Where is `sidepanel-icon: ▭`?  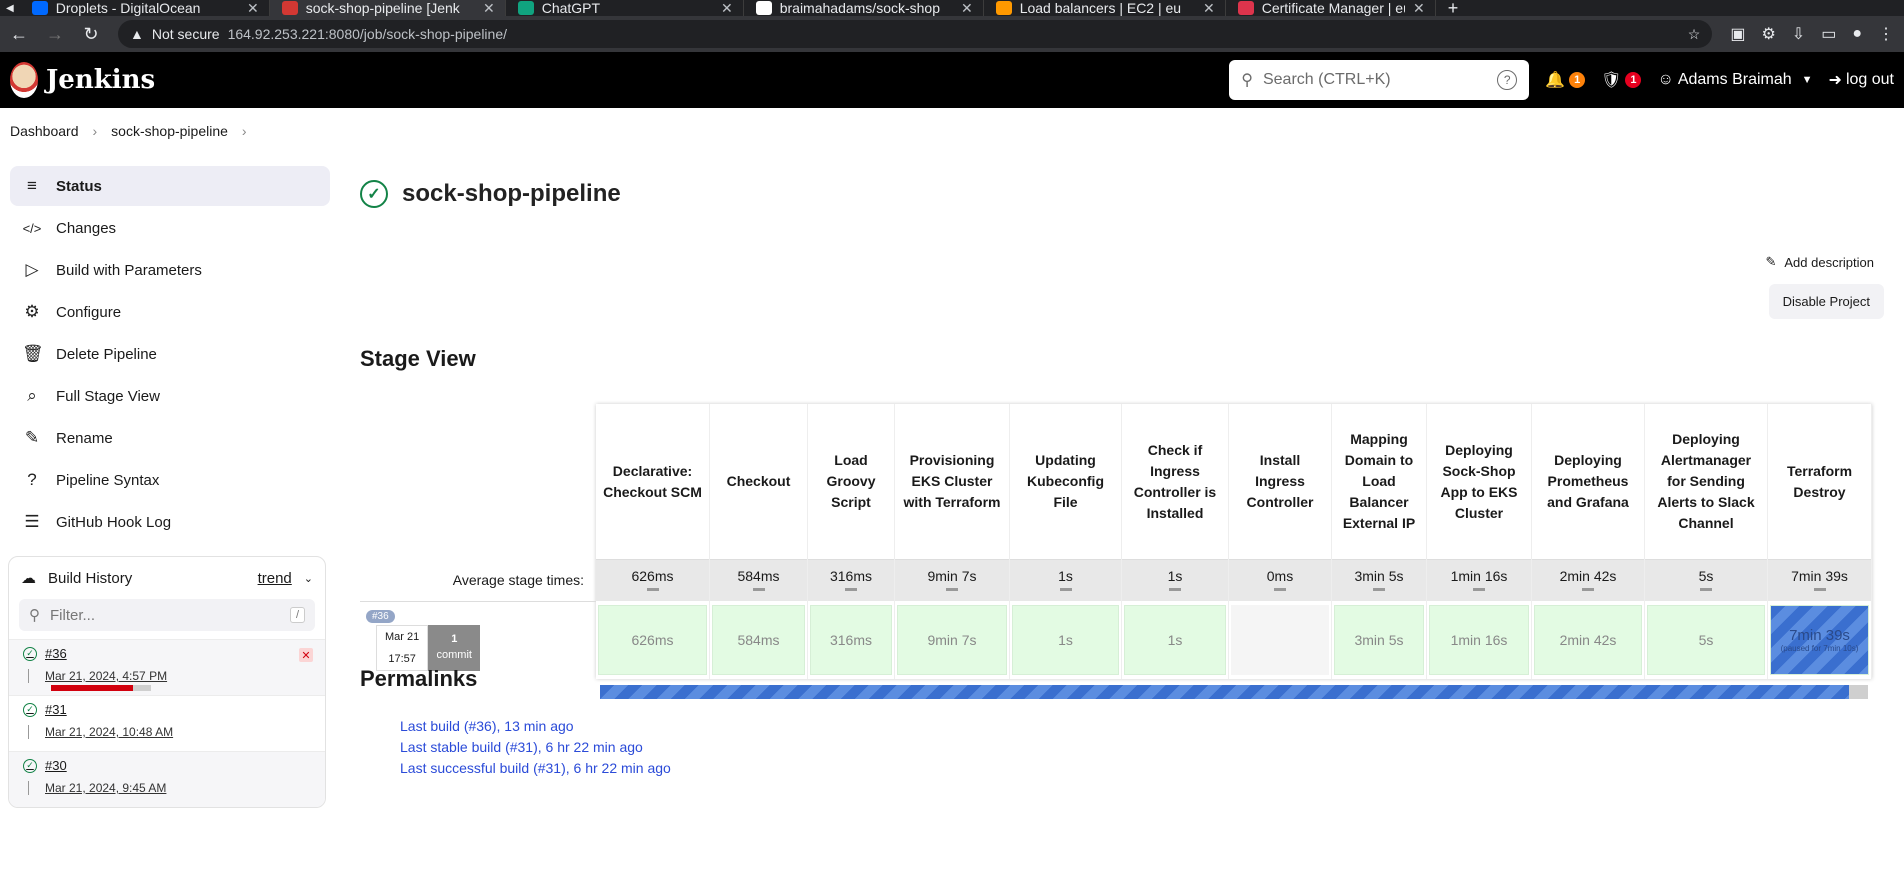 sidepanel-icon: ▭ is located at coordinates (1828, 34).